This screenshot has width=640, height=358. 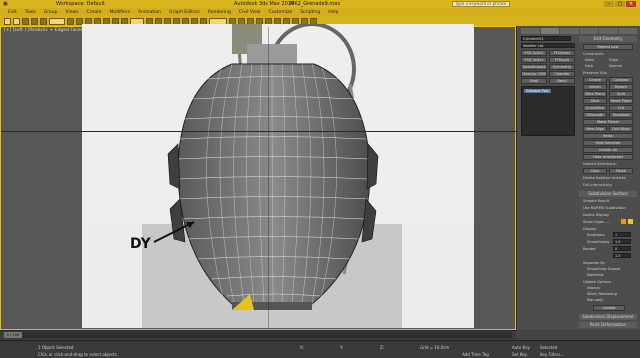 I want to click on app-icon: ▣, so click(x=5, y=4).